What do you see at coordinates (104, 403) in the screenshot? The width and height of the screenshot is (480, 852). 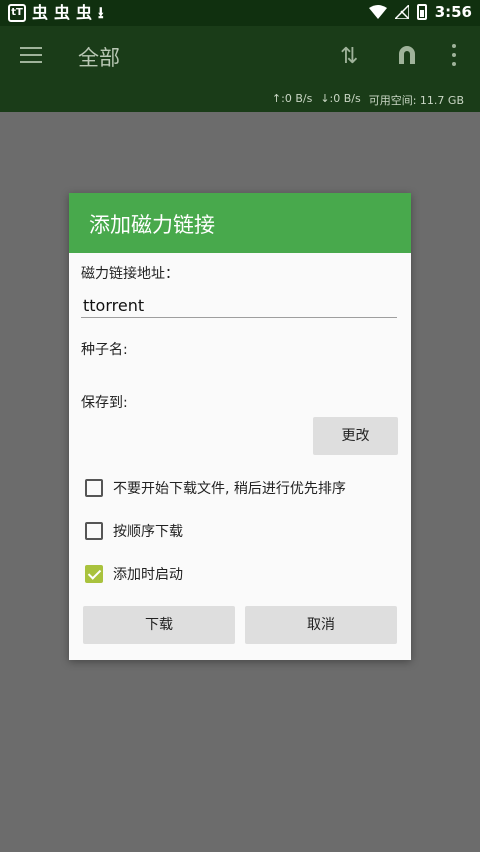 I see `save-to-label: 保存到:` at bounding box center [104, 403].